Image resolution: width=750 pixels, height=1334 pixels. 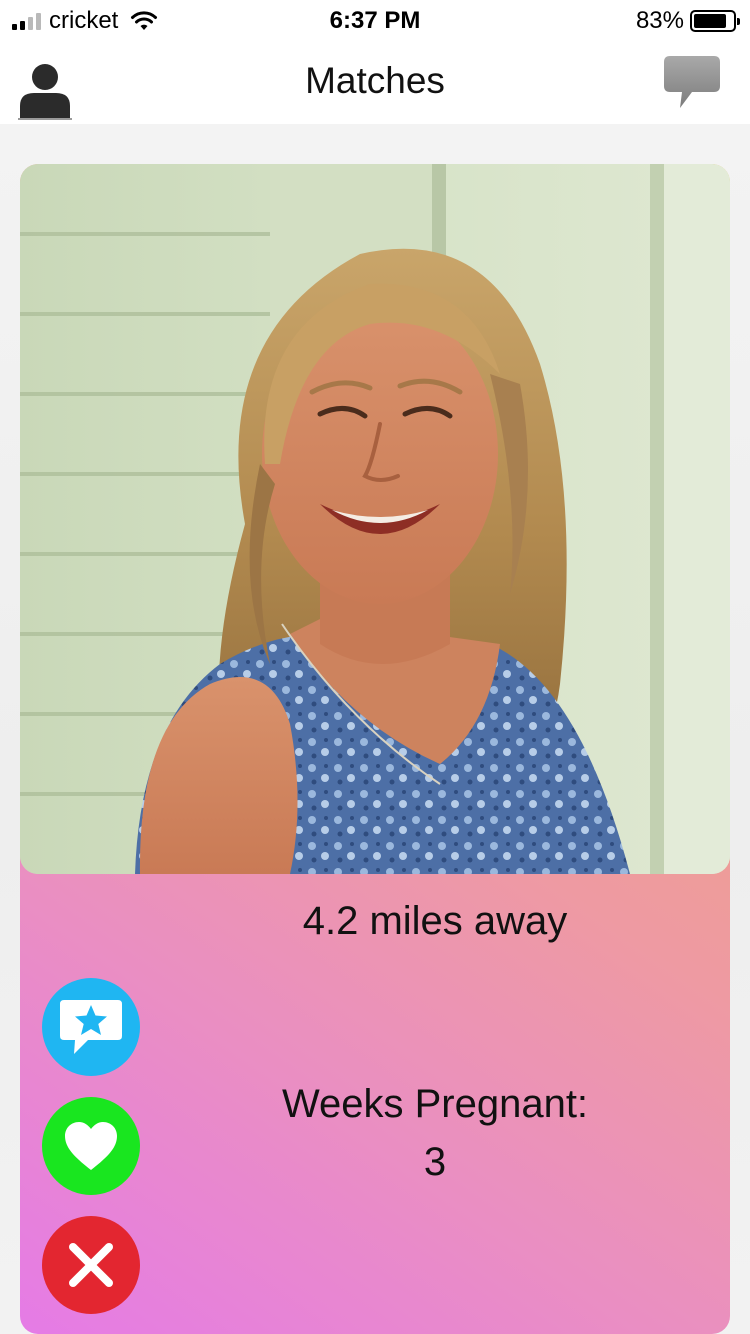 I want to click on star-message-icon, so click(x=91, y=1027).